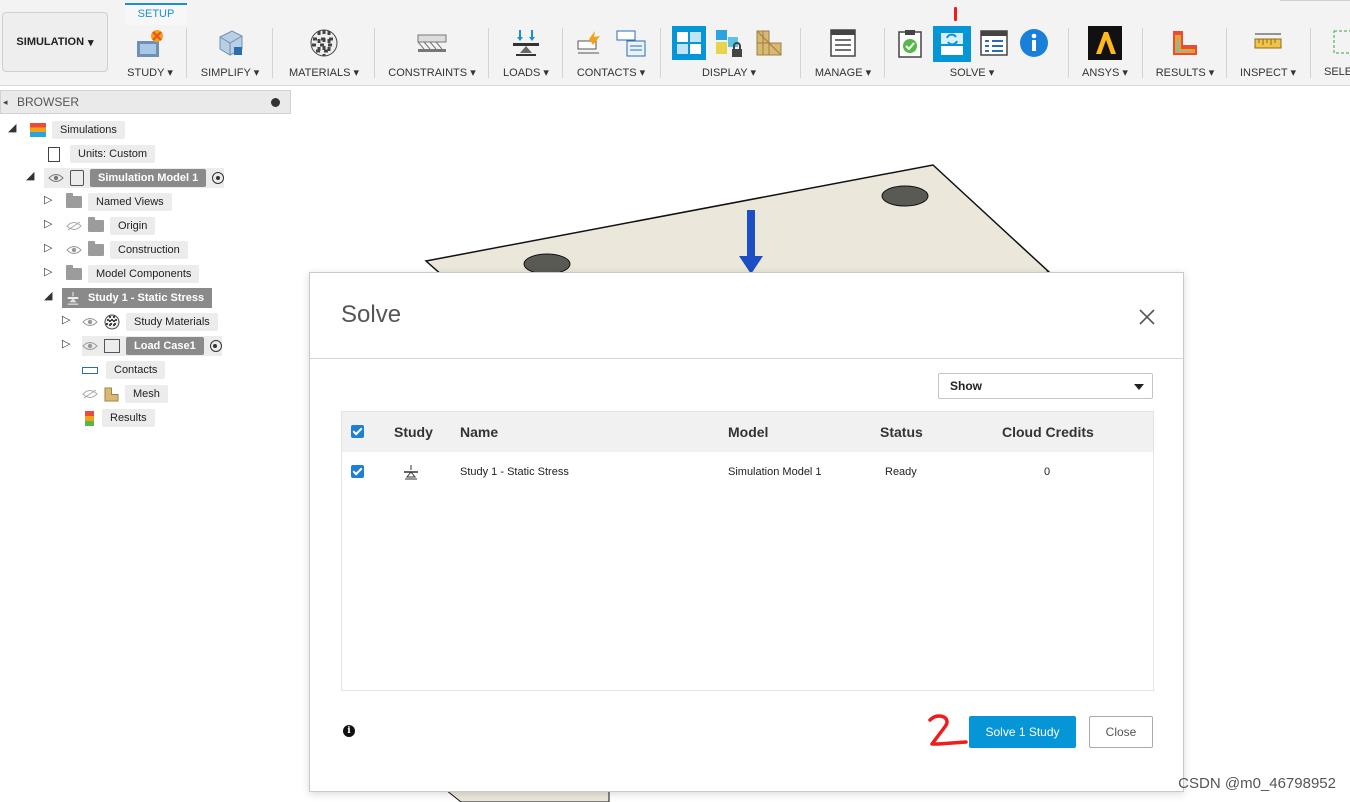 This screenshot has width=1350, height=802. Describe the element at coordinates (55, 42) in the screenshot. I see `workspace-switcher: SIMULATION ▾` at that location.